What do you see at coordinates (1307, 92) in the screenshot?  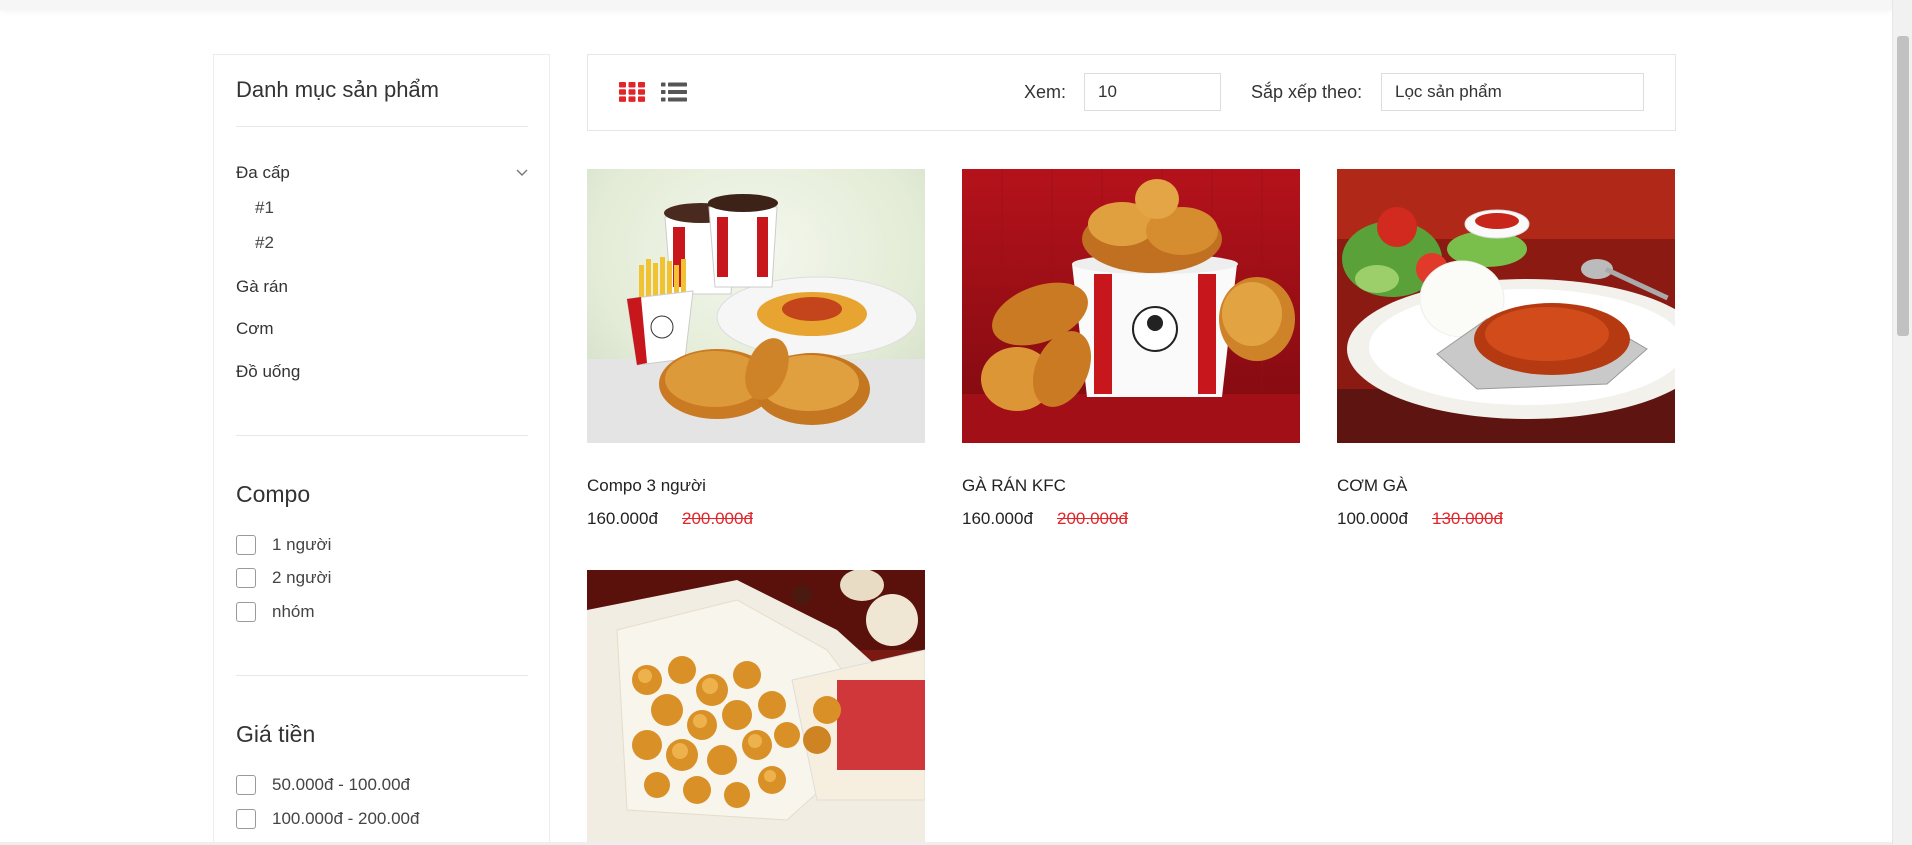 I see `sort-label: Sắp xếp theo:` at bounding box center [1307, 92].